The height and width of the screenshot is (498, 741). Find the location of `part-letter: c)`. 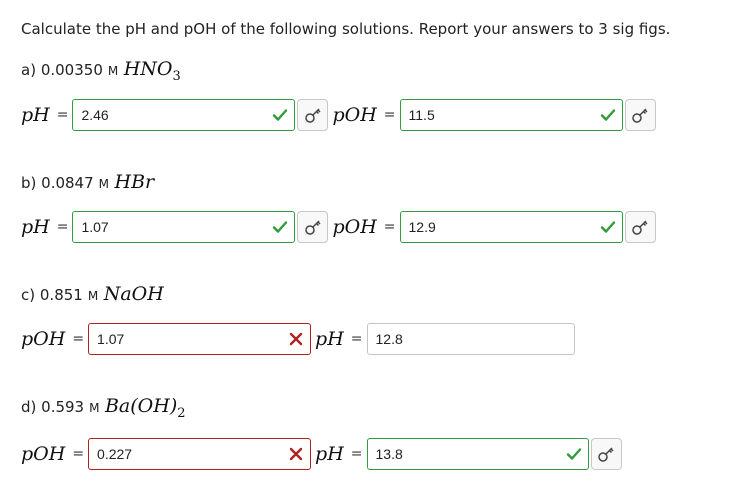

part-letter: c) is located at coordinates (28, 295).